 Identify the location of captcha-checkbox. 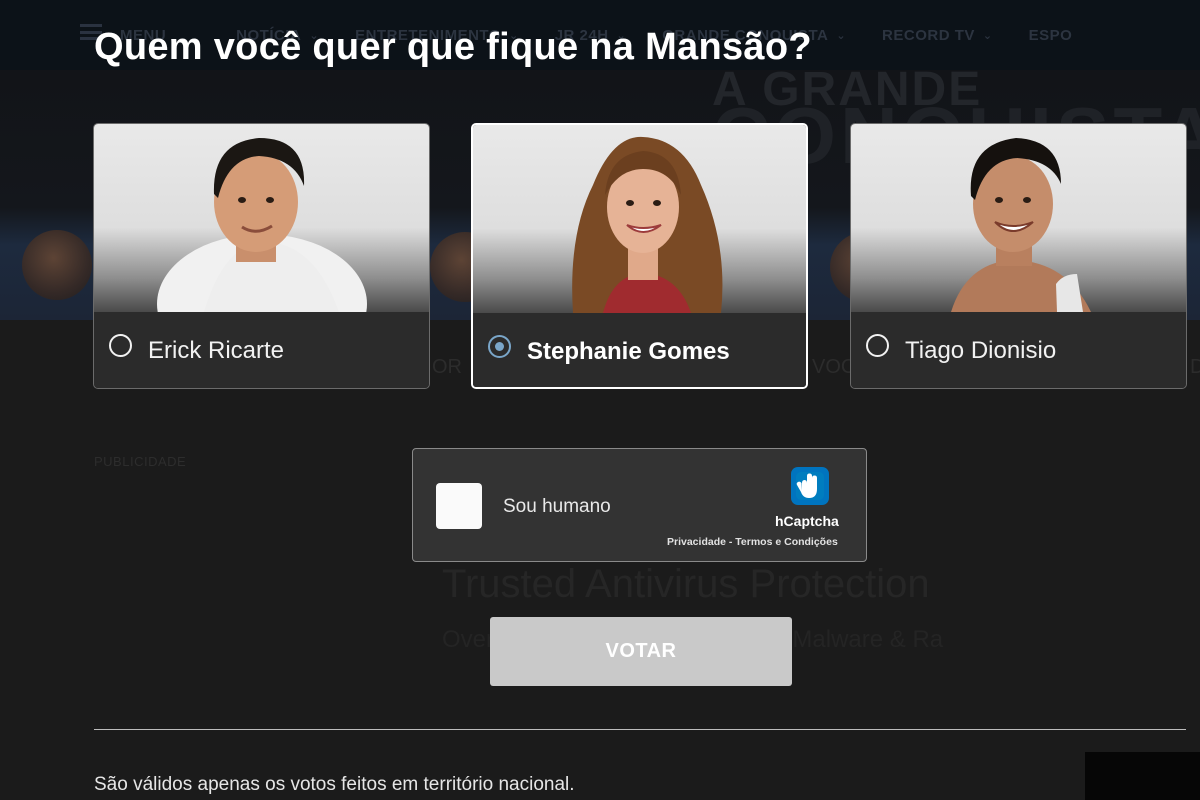
(459, 506).